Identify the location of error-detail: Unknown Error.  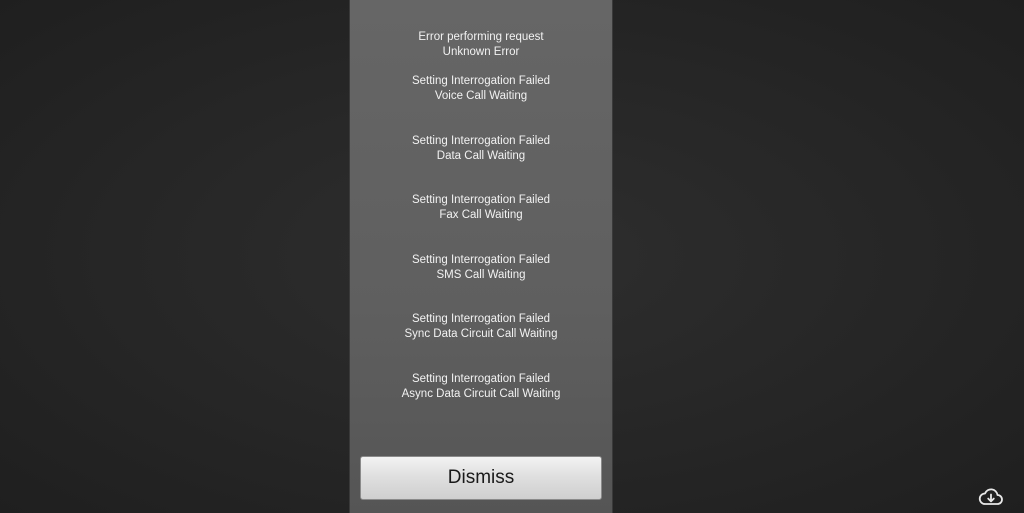
(481, 52).